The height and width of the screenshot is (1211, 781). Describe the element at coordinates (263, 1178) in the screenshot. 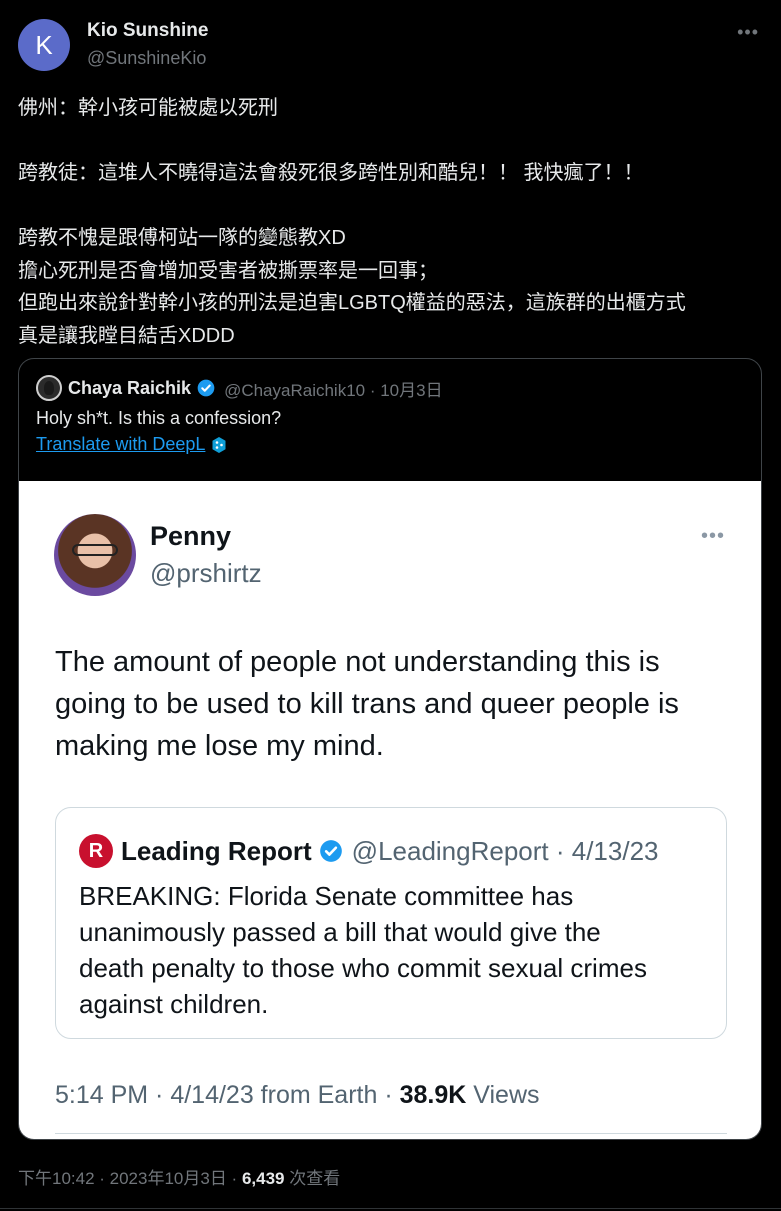

I see `views-count: 6,439` at that location.